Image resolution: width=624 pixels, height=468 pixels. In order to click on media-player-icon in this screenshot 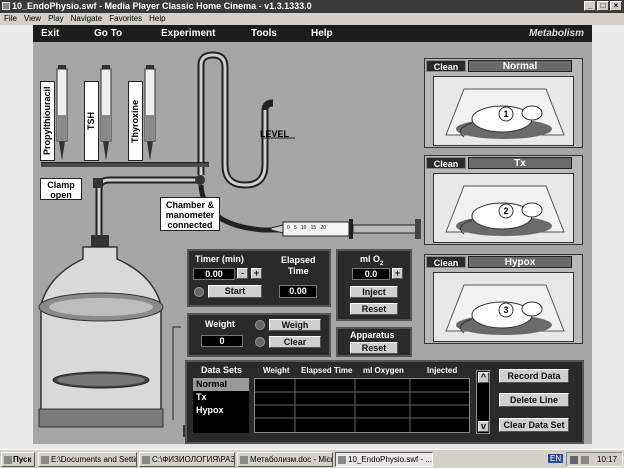, I will do `click(342, 460)`.